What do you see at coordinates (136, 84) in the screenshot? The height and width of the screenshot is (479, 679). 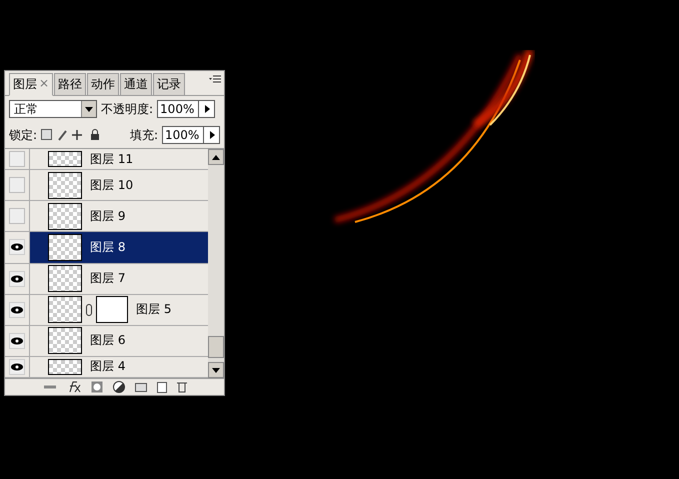 I see `panel-tab: 通道` at bounding box center [136, 84].